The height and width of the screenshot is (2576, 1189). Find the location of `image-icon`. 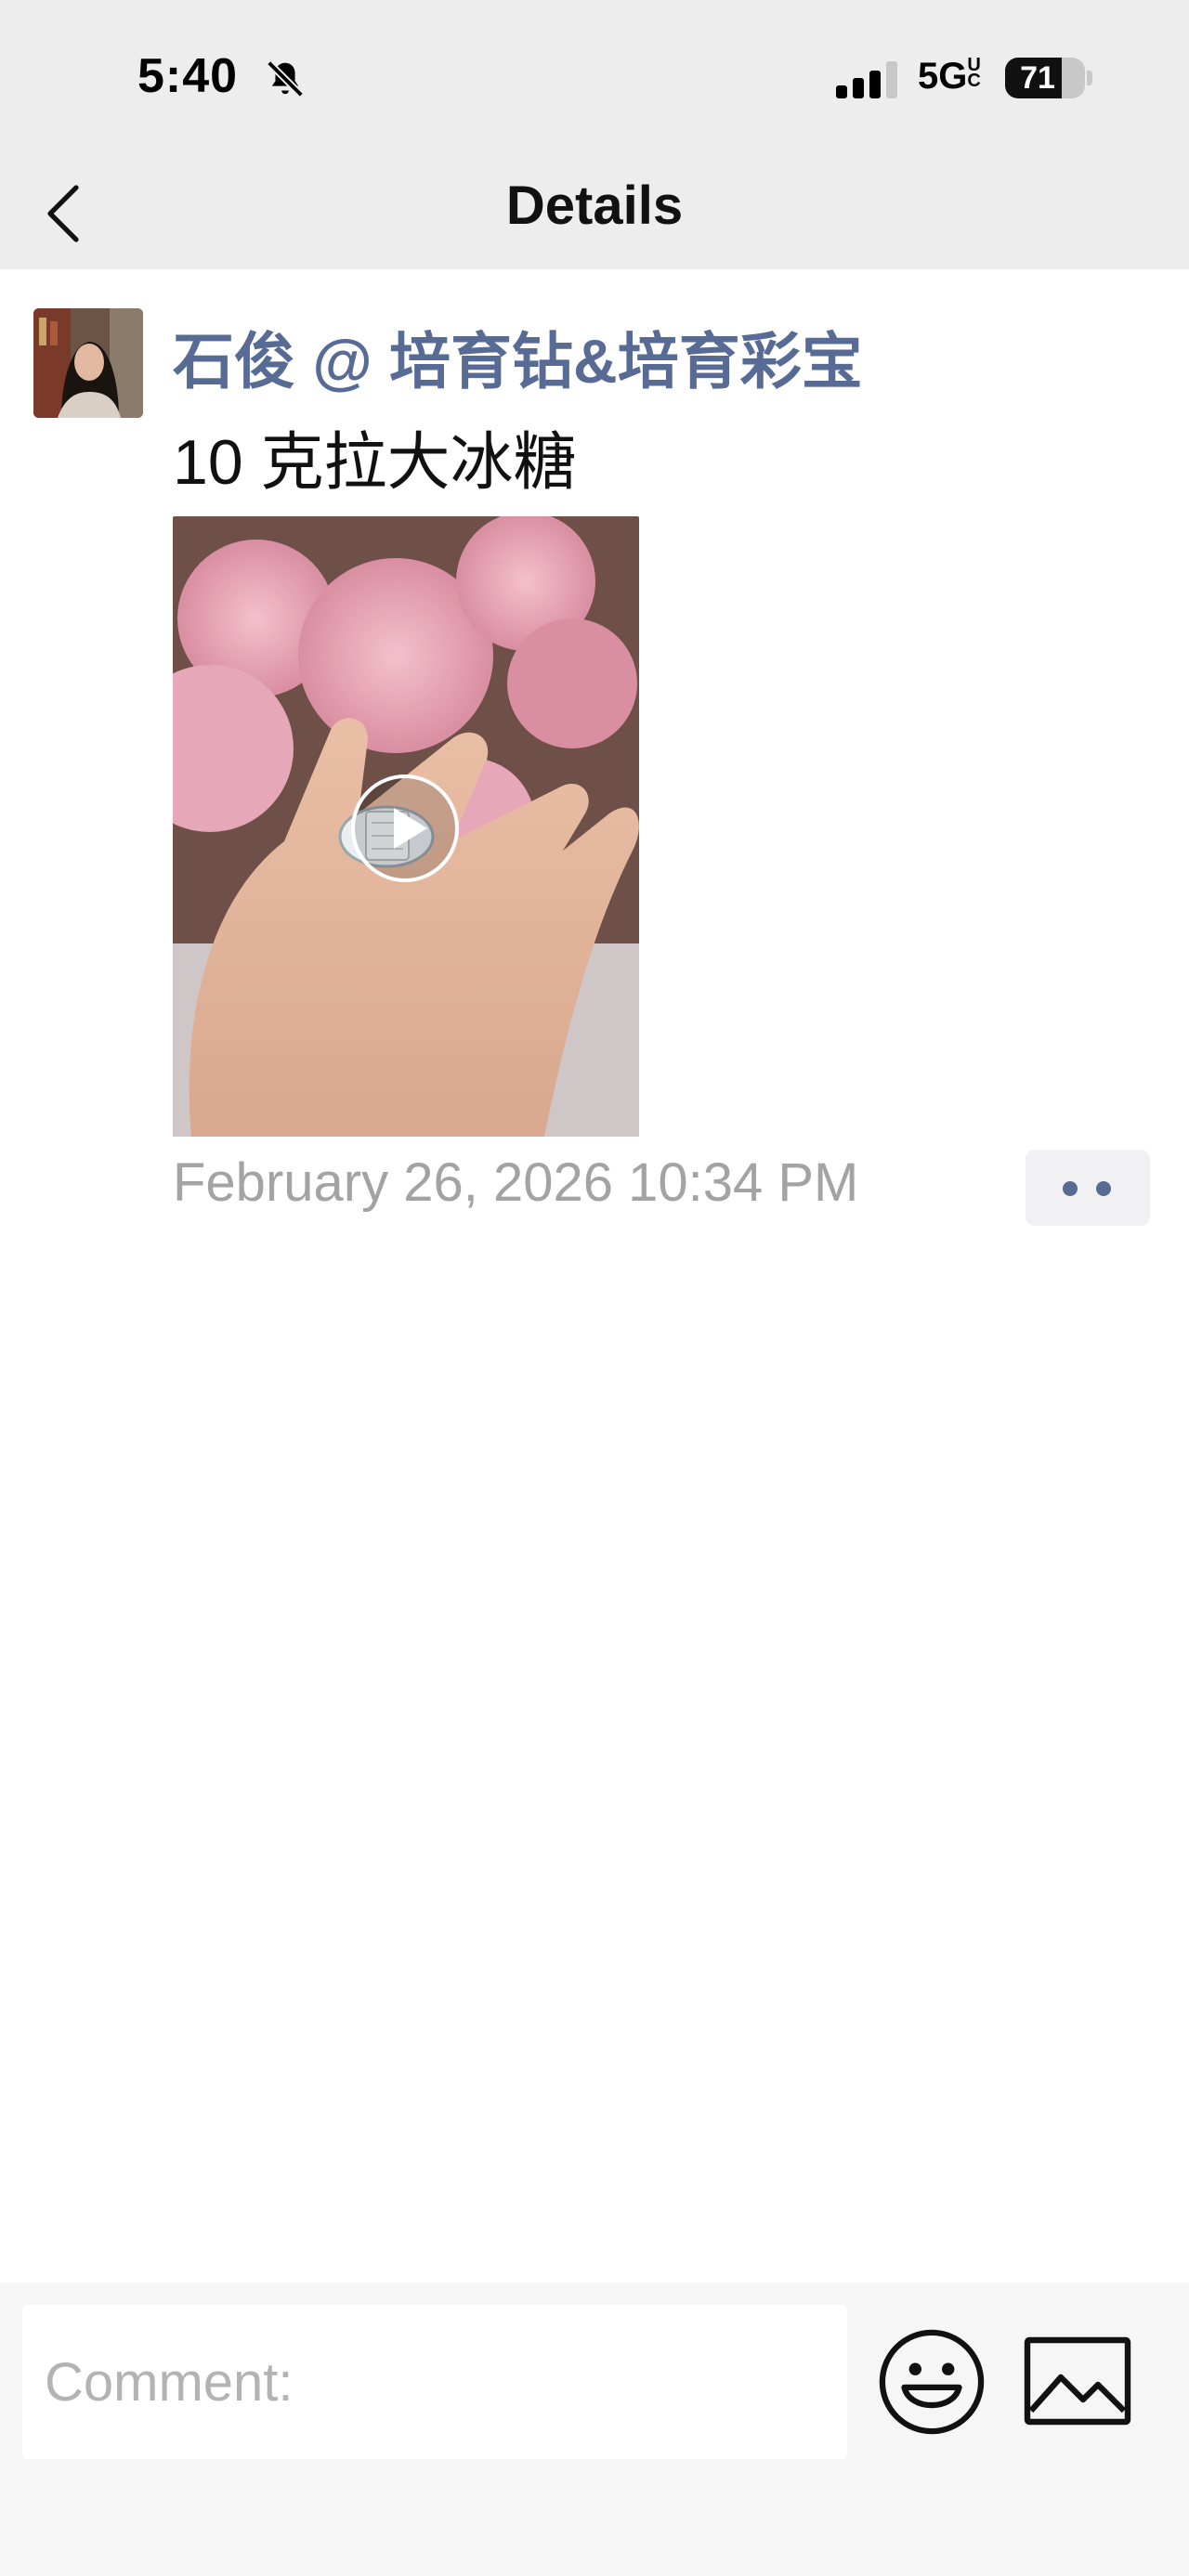

image-icon is located at coordinates (1077, 2381).